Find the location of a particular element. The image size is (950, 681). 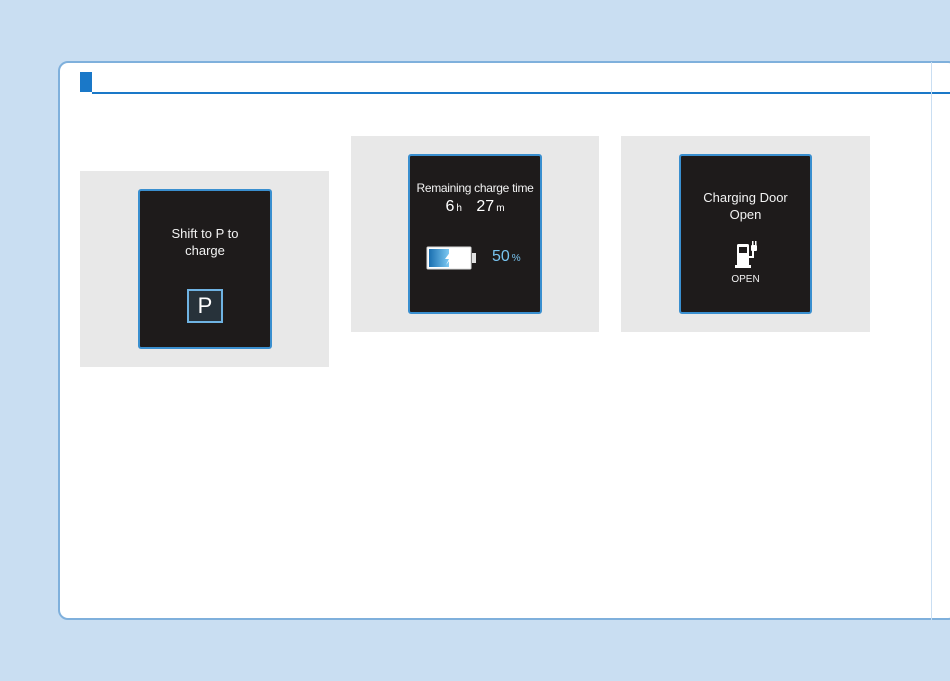

section-header-rule is located at coordinates (521, 93).